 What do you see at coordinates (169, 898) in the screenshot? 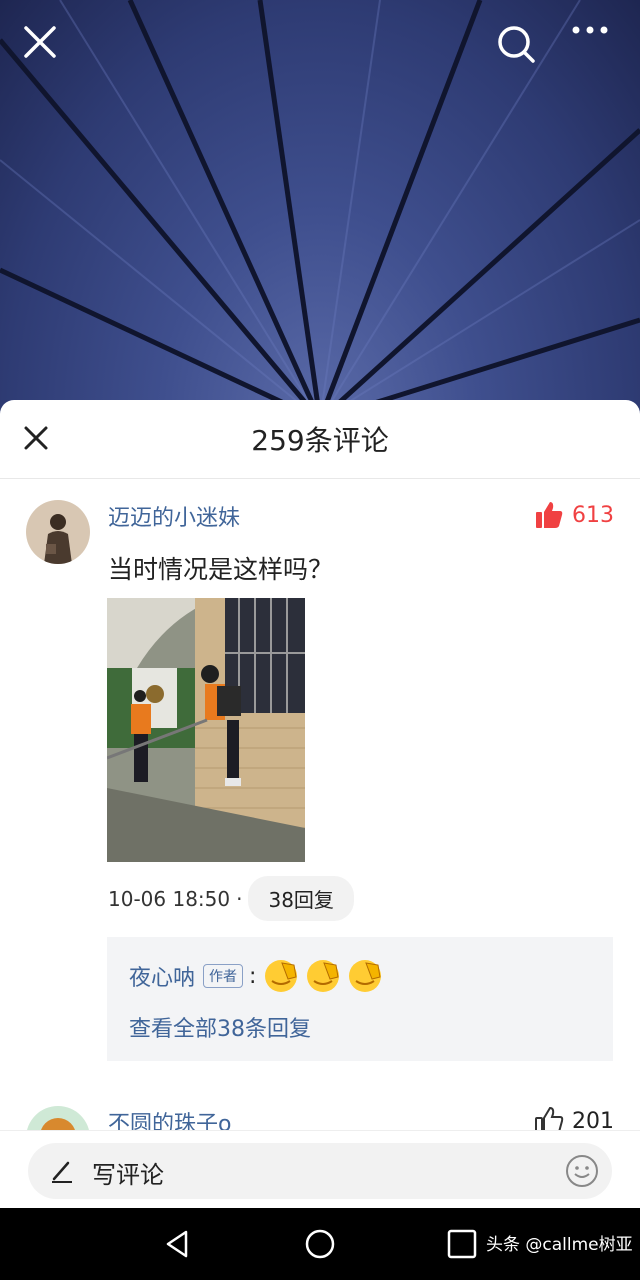
I see `comment-timestamp: 10-06 18:50` at bounding box center [169, 898].